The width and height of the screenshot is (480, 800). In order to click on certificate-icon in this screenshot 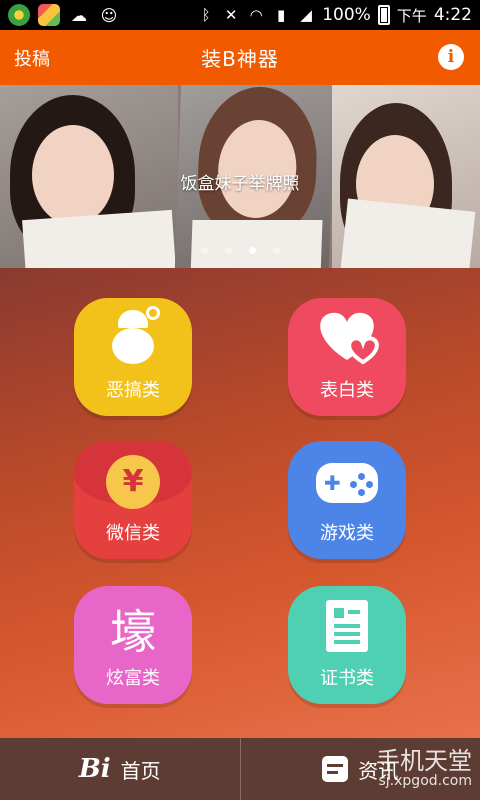, I will do `click(347, 626)`.